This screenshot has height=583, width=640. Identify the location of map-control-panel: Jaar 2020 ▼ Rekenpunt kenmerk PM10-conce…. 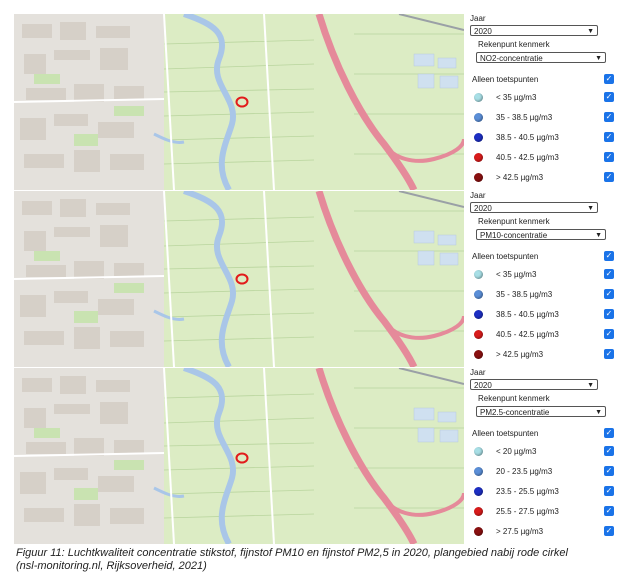
(546, 279).